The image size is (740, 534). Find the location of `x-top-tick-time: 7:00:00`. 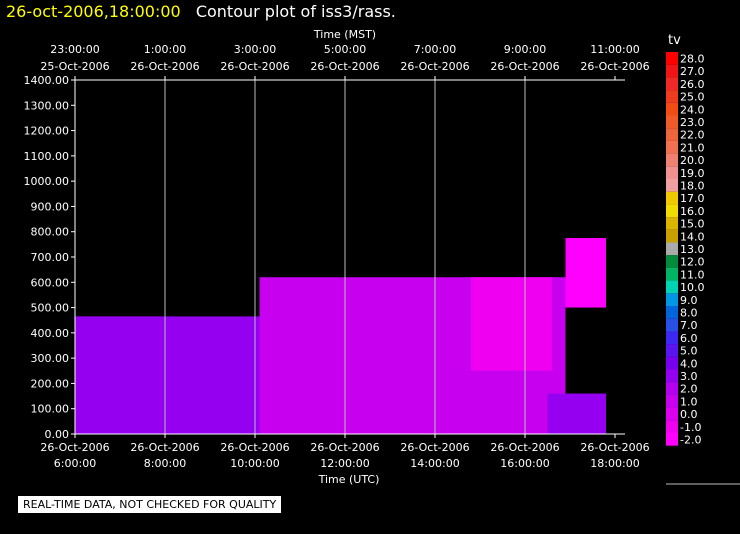

x-top-tick-time: 7:00:00 is located at coordinates (435, 49).